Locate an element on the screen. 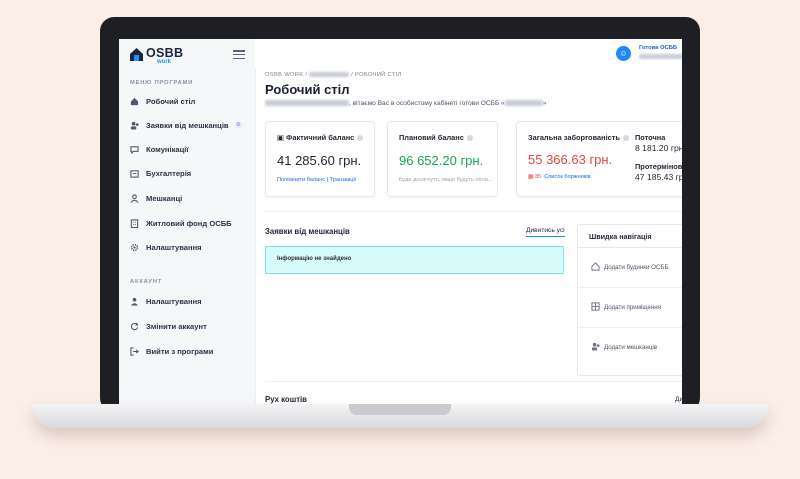 This screenshot has width=800, height=479. sidebar-item-logout: Вийти з програми is located at coordinates (171, 351).